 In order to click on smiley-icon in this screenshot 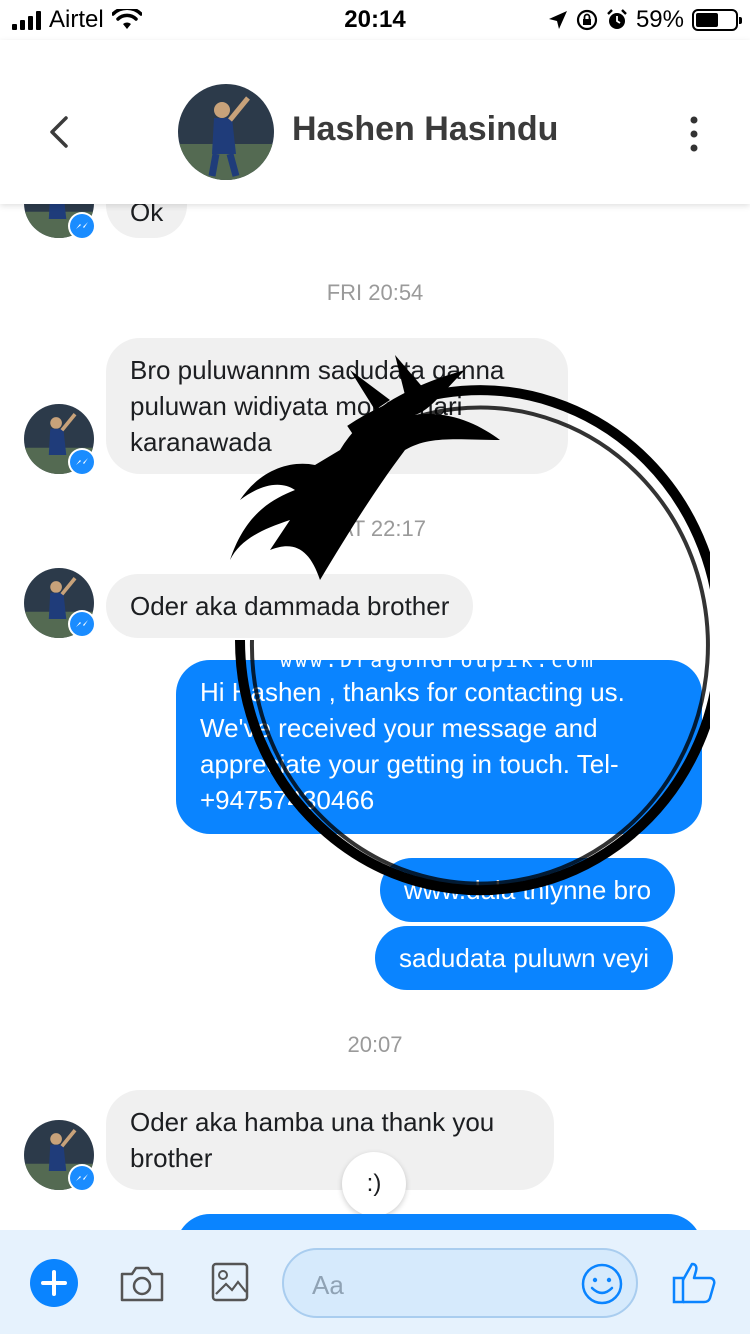, I will do `click(602, 1284)`.